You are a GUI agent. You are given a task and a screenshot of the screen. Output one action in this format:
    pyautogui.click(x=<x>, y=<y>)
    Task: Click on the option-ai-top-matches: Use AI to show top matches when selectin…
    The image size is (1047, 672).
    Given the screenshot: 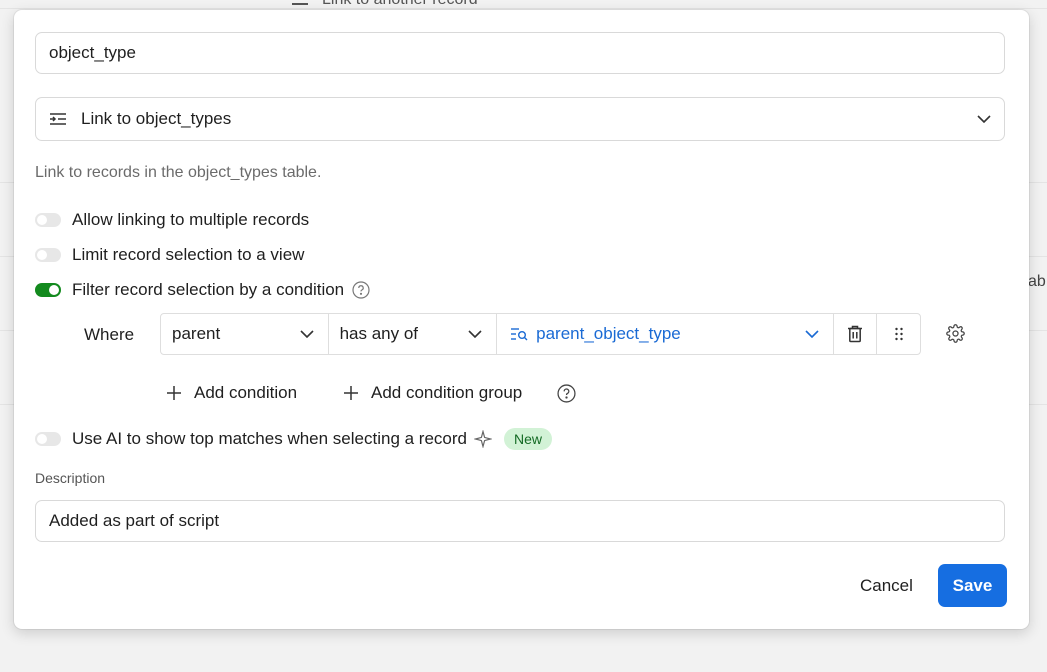 What is the action you would take?
    pyautogui.click(x=293, y=439)
    